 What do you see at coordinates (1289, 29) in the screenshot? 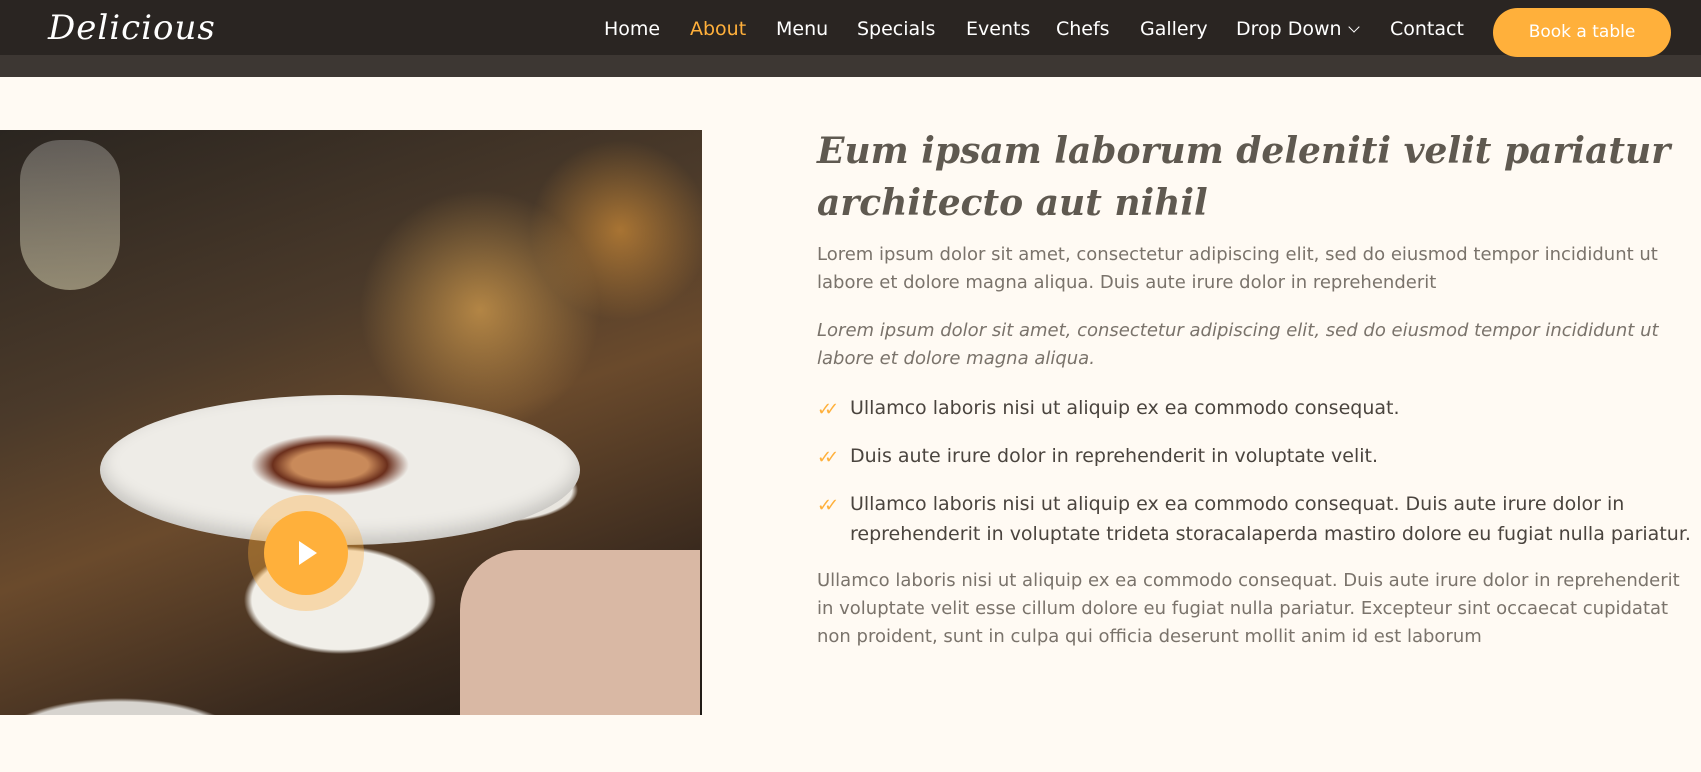
I see `nav-item-dropdown-label: Drop Down` at bounding box center [1289, 29].